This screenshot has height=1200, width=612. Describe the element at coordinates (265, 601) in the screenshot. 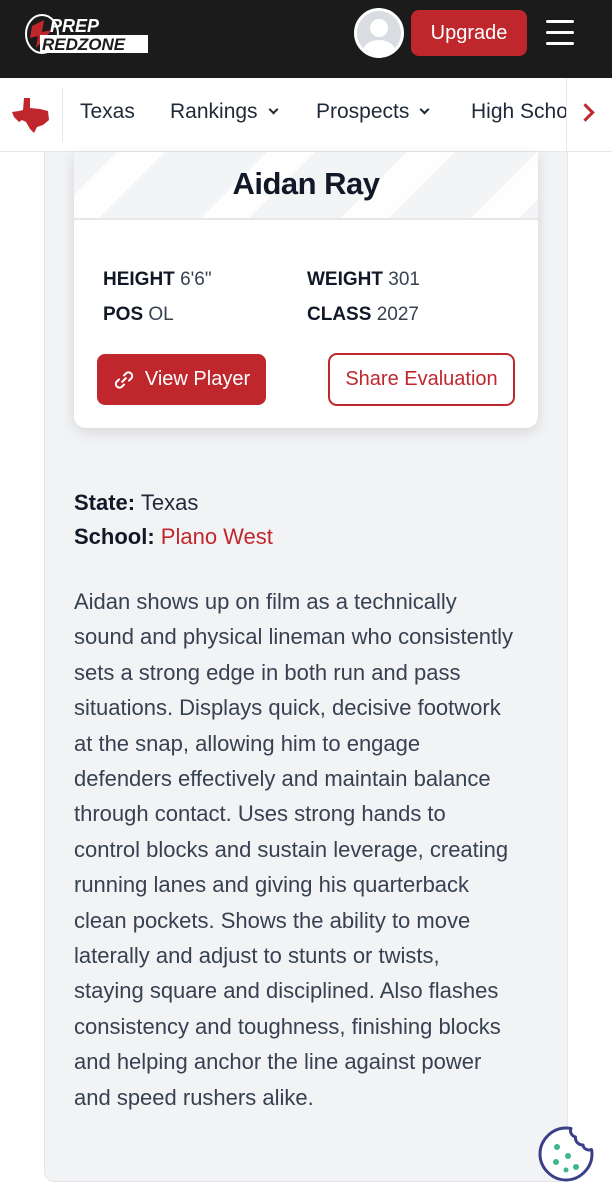

I see `evaluation-line: Aidan shows up on film as a technically` at that location.